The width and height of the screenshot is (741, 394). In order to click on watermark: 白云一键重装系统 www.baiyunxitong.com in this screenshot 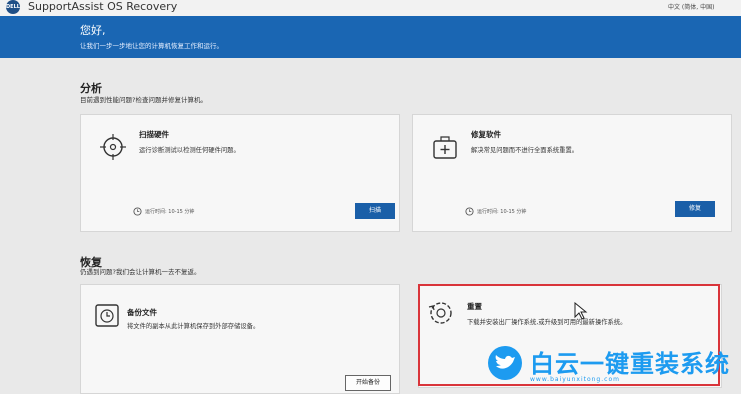, I will do `click(609, 366)`.